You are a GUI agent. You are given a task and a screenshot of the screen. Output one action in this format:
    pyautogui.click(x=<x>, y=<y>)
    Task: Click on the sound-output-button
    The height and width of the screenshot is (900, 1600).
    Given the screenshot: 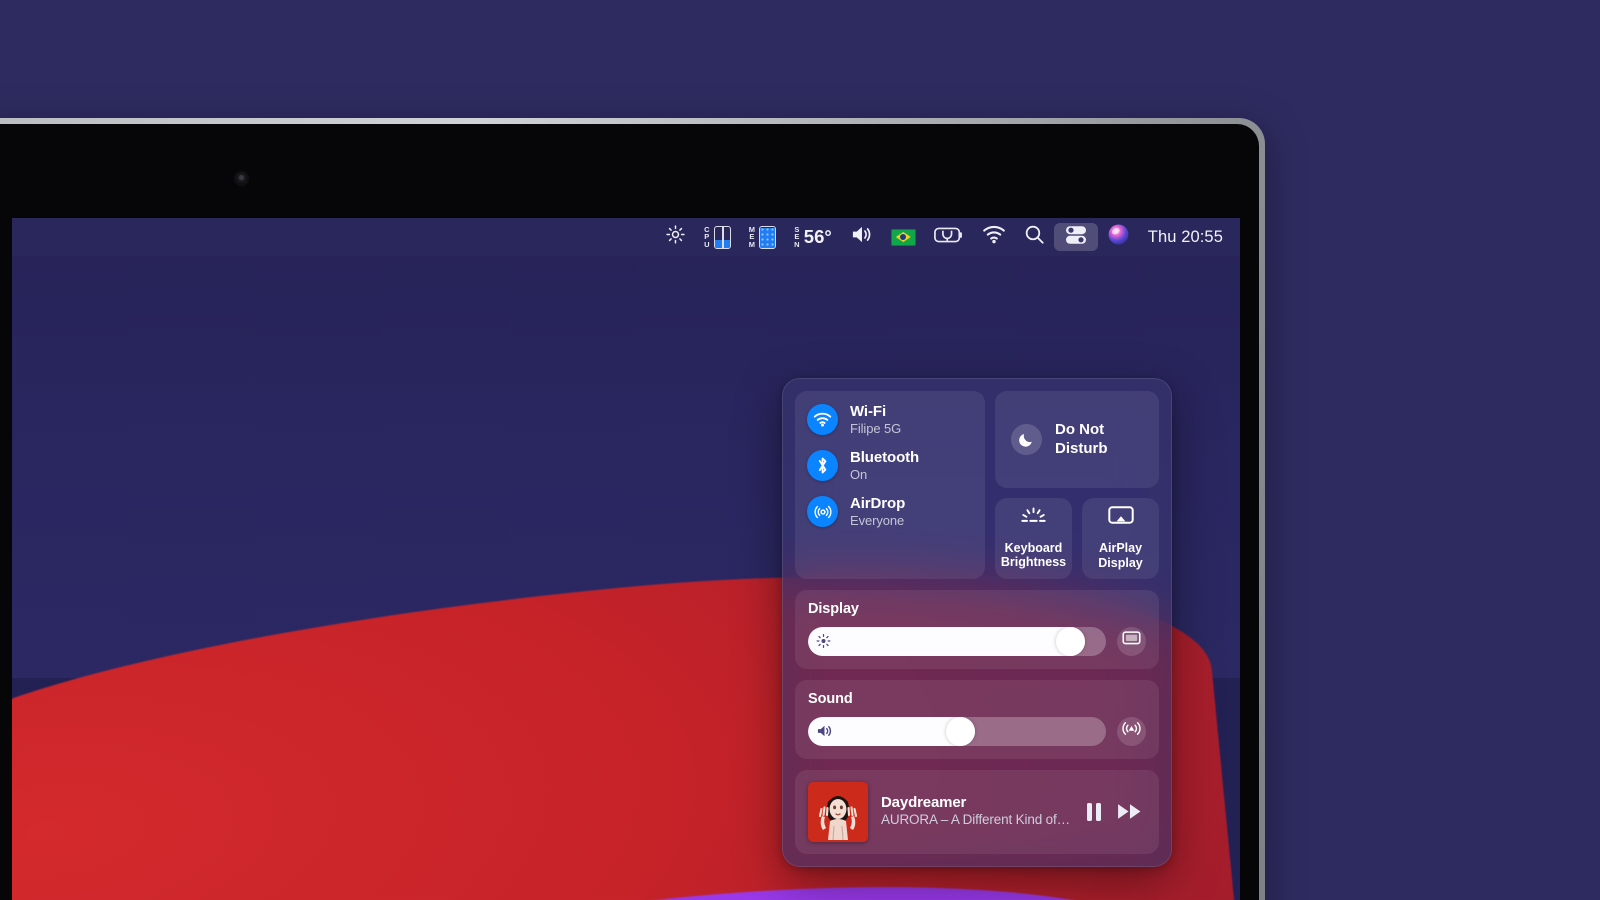 What is the action you would take?
    pyautogui.click(x=1131, y=731)
    